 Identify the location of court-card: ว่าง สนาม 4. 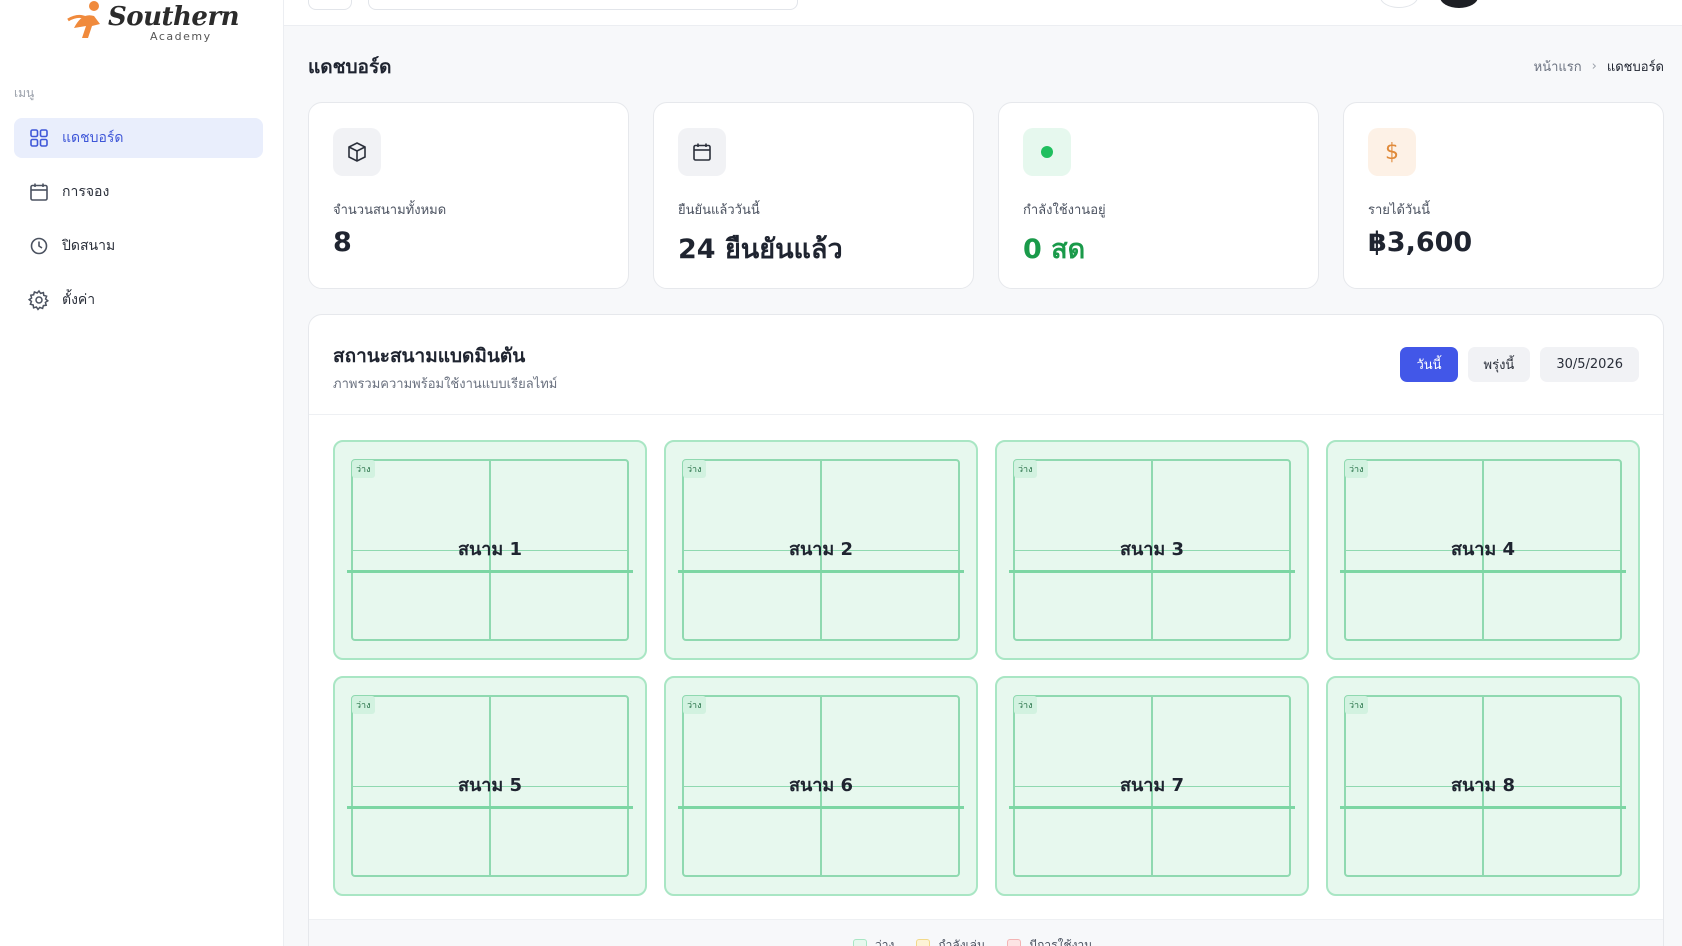
(1483, 550).